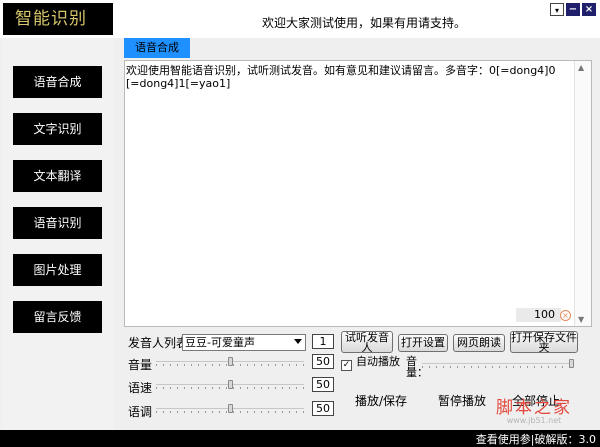 The width and height of the screenshot is (600, 447). I want to click on close-button: ×, so click(589, 9).